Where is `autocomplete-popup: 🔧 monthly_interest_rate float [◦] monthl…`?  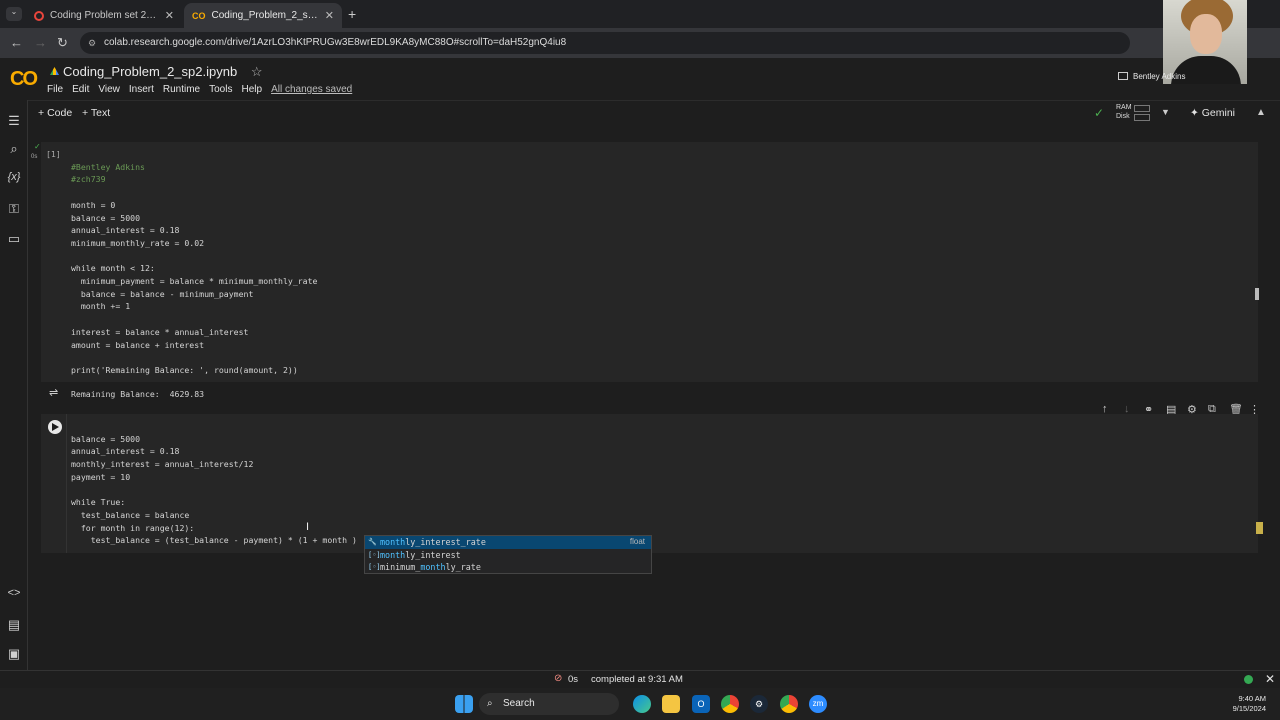
autocomplete-popup: 🔧 monthly_interest_rate float [◦] monthl… is located at coordinates (508, 554).